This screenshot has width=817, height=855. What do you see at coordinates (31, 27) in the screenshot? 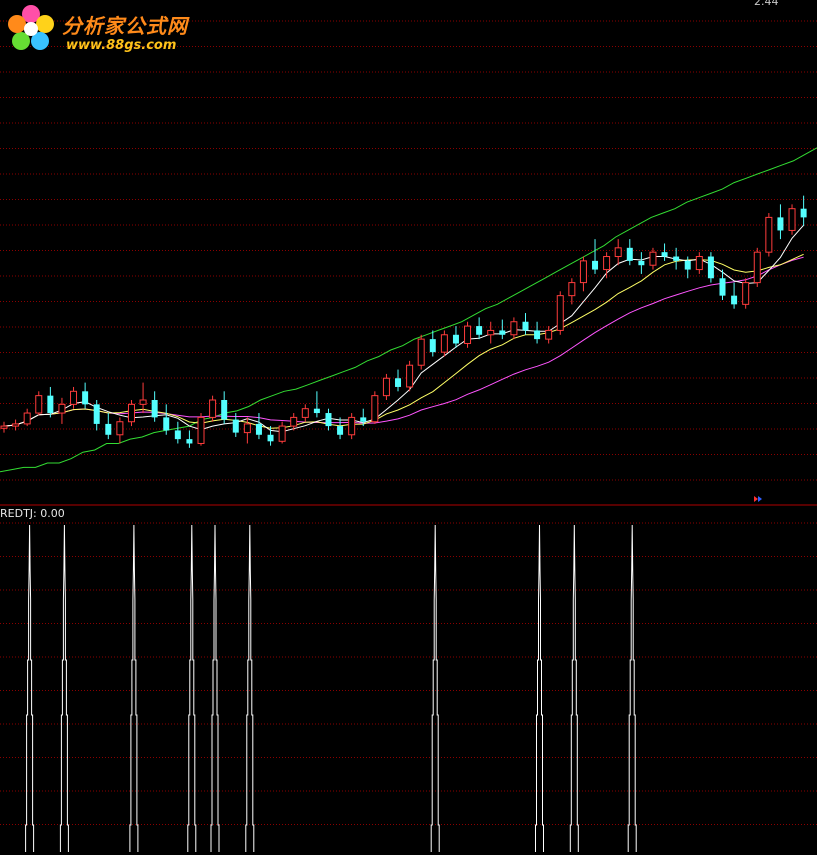
I see `flower-logo-icon` at bounding box center [31, 27].